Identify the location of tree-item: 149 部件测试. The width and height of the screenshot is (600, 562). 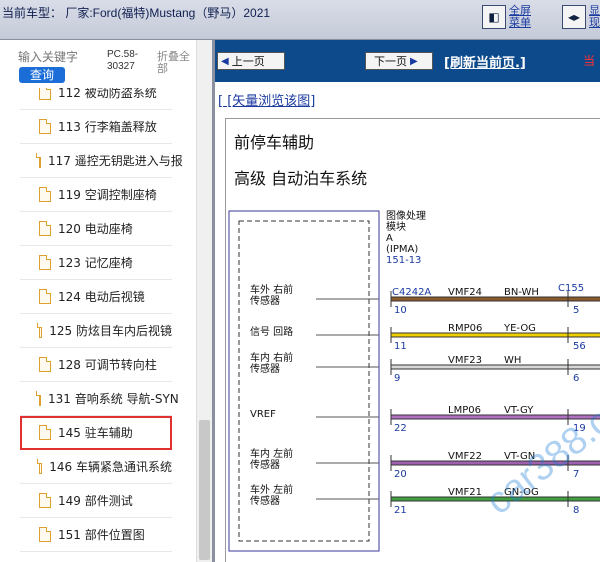
(96, 501).